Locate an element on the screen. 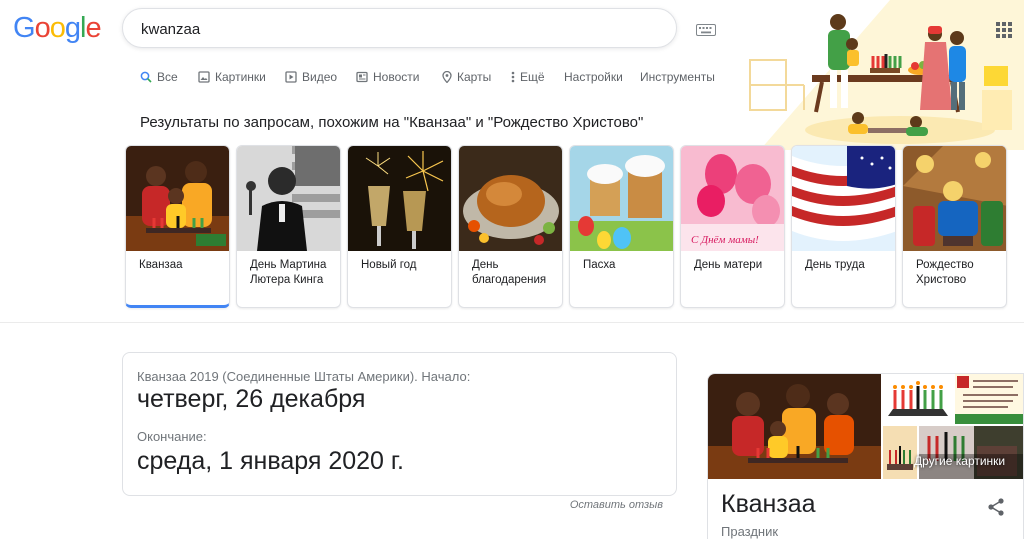  share-icon is located at coordinates (996, 509).